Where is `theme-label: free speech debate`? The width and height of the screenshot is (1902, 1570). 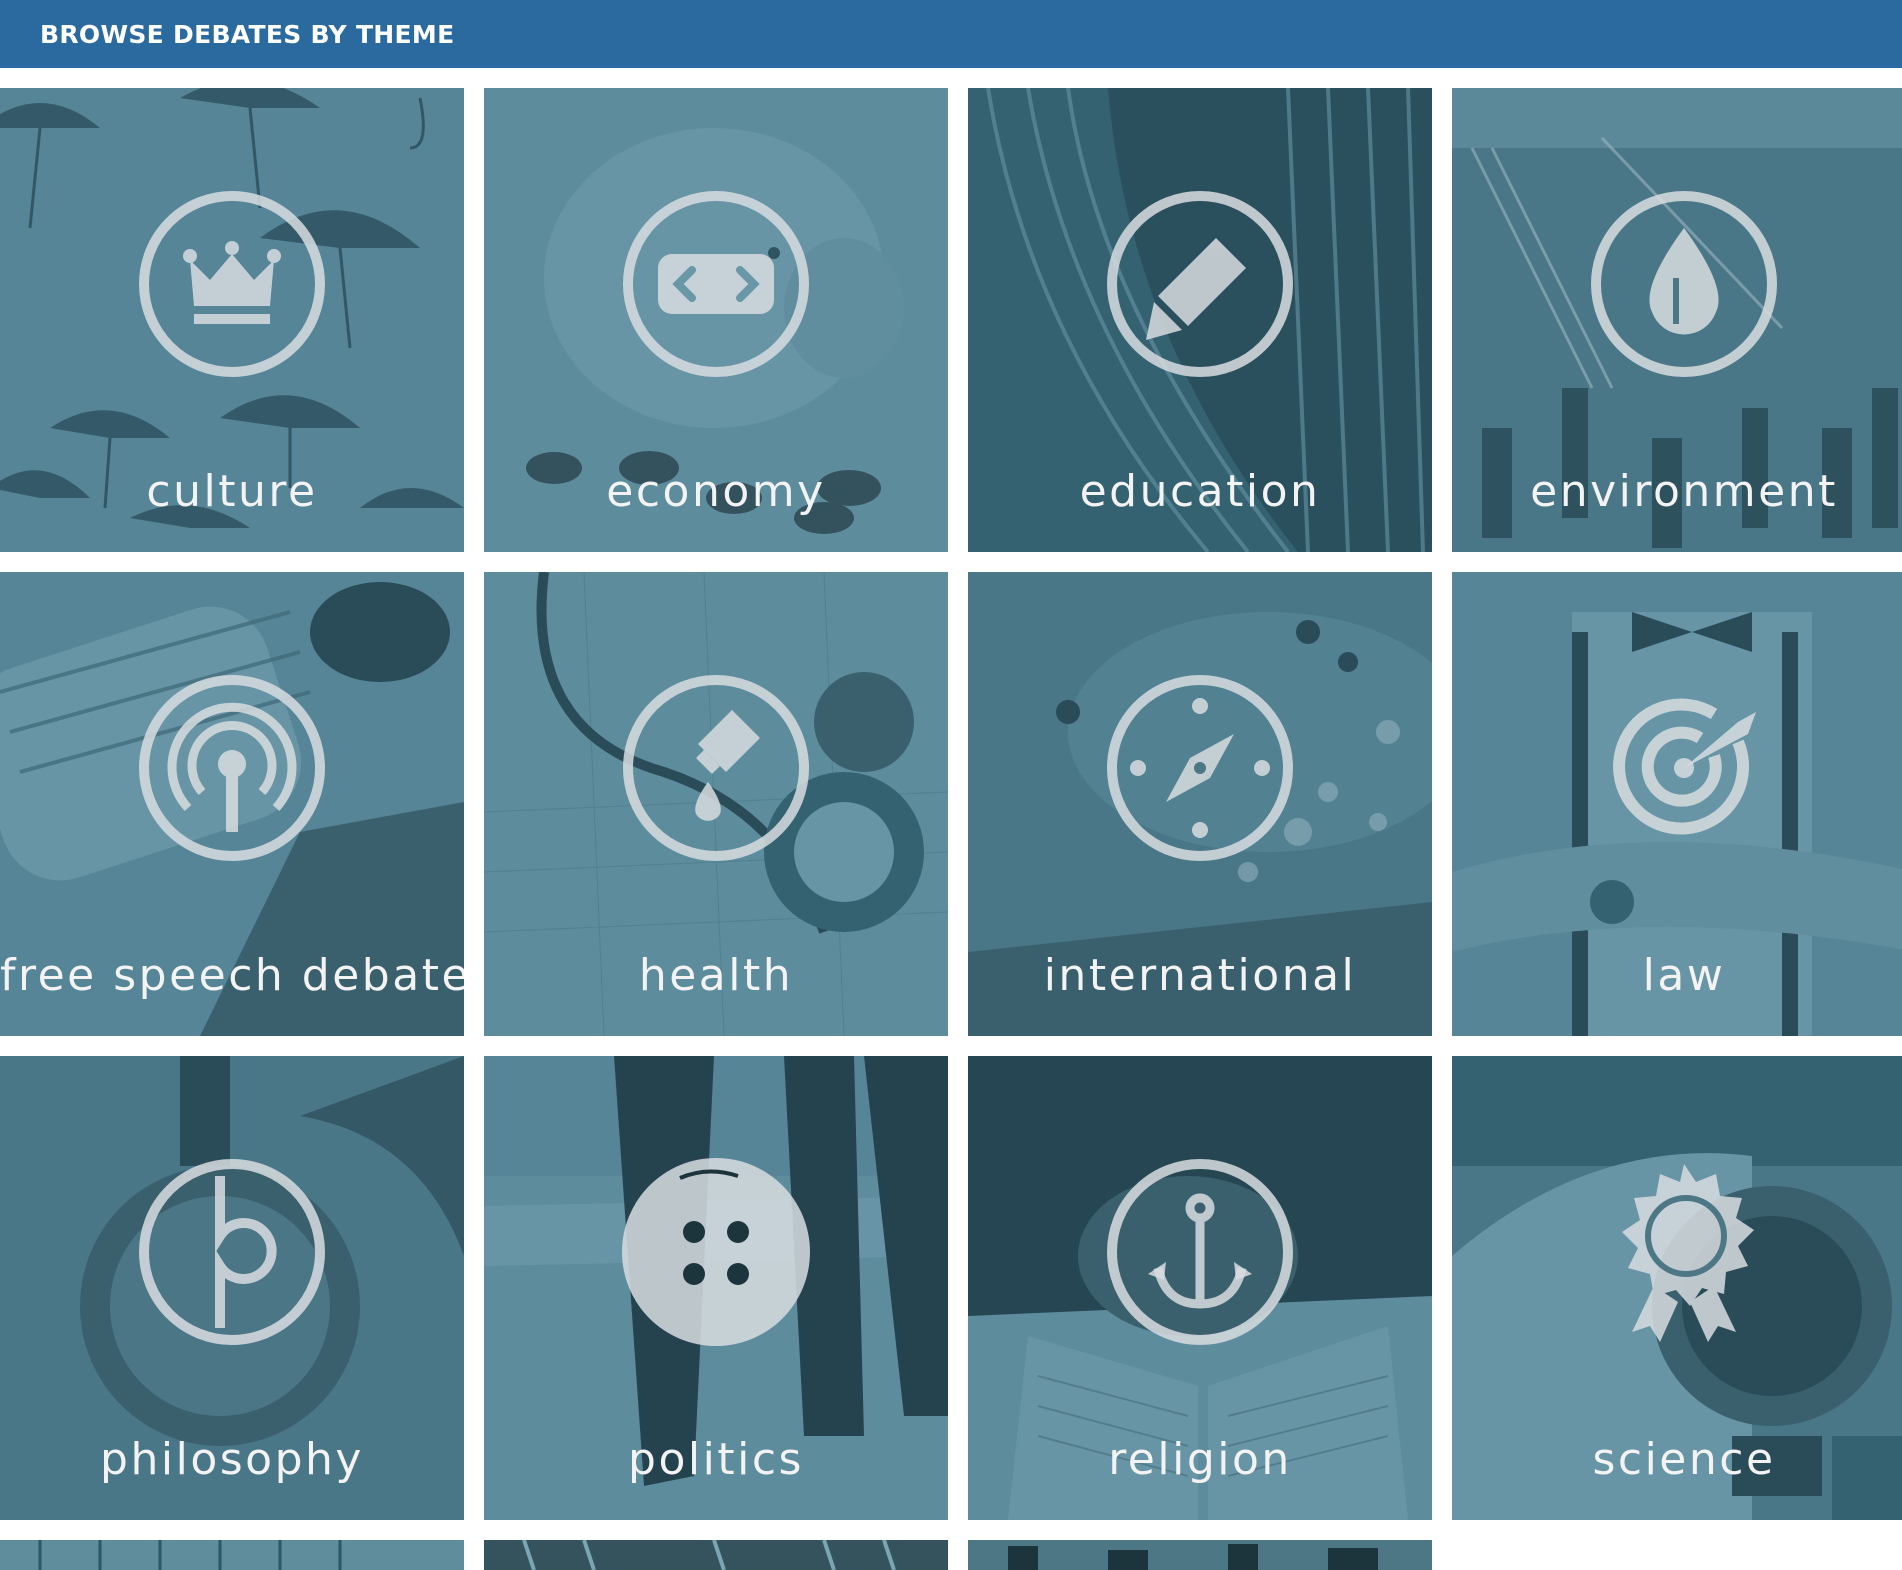 theme-label: free speech debate is located at coordinates (232, 975).